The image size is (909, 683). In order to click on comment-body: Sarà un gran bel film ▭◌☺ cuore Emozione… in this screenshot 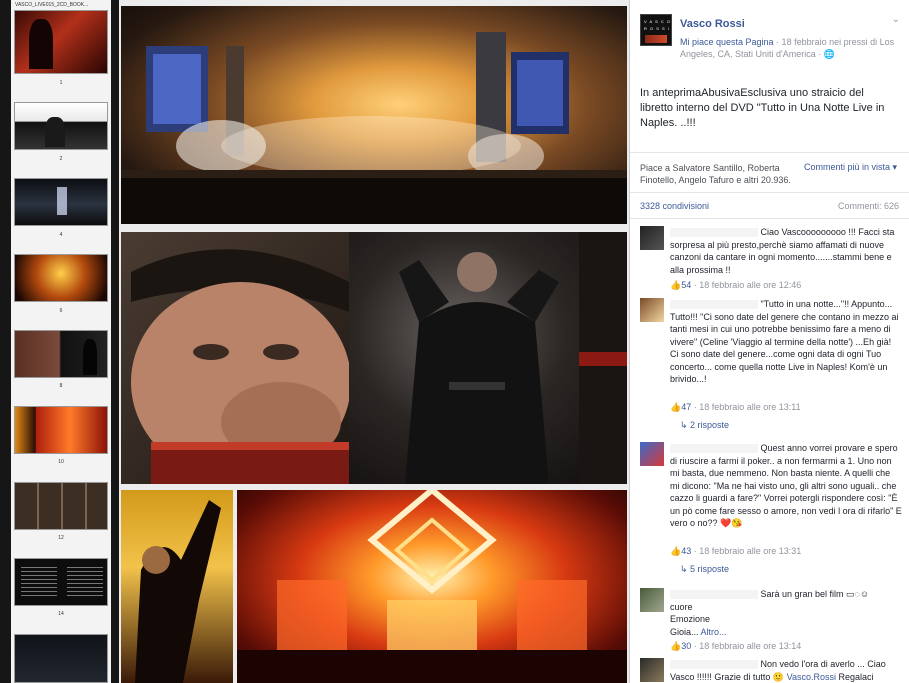, I will do `click(786, 613)`.